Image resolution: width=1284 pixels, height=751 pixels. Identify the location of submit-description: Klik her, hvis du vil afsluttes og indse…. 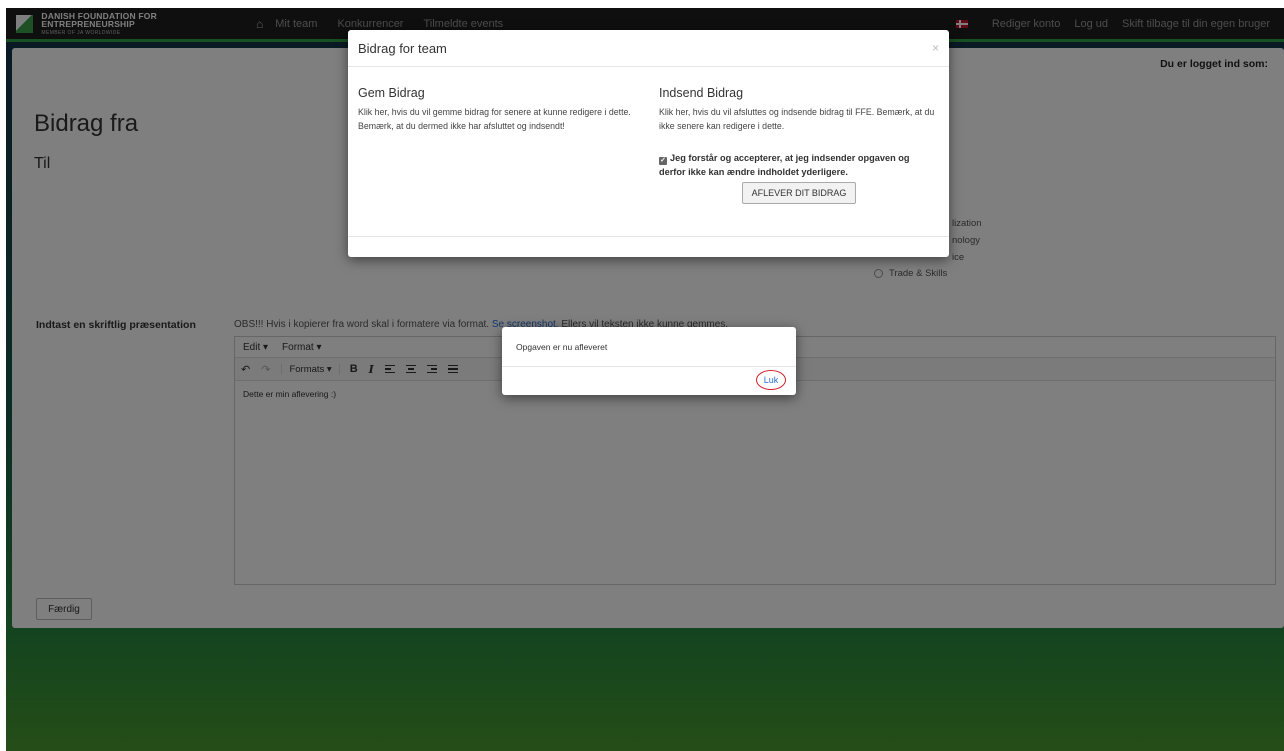
(797, 119).